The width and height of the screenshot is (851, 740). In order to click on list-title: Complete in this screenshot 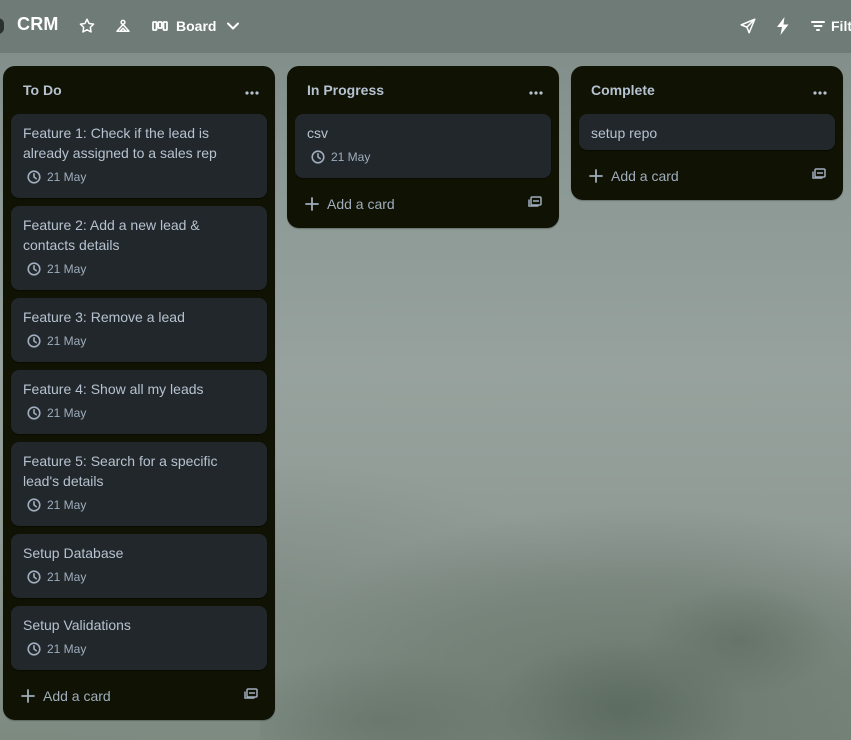, I will do `click(623, 90)`.